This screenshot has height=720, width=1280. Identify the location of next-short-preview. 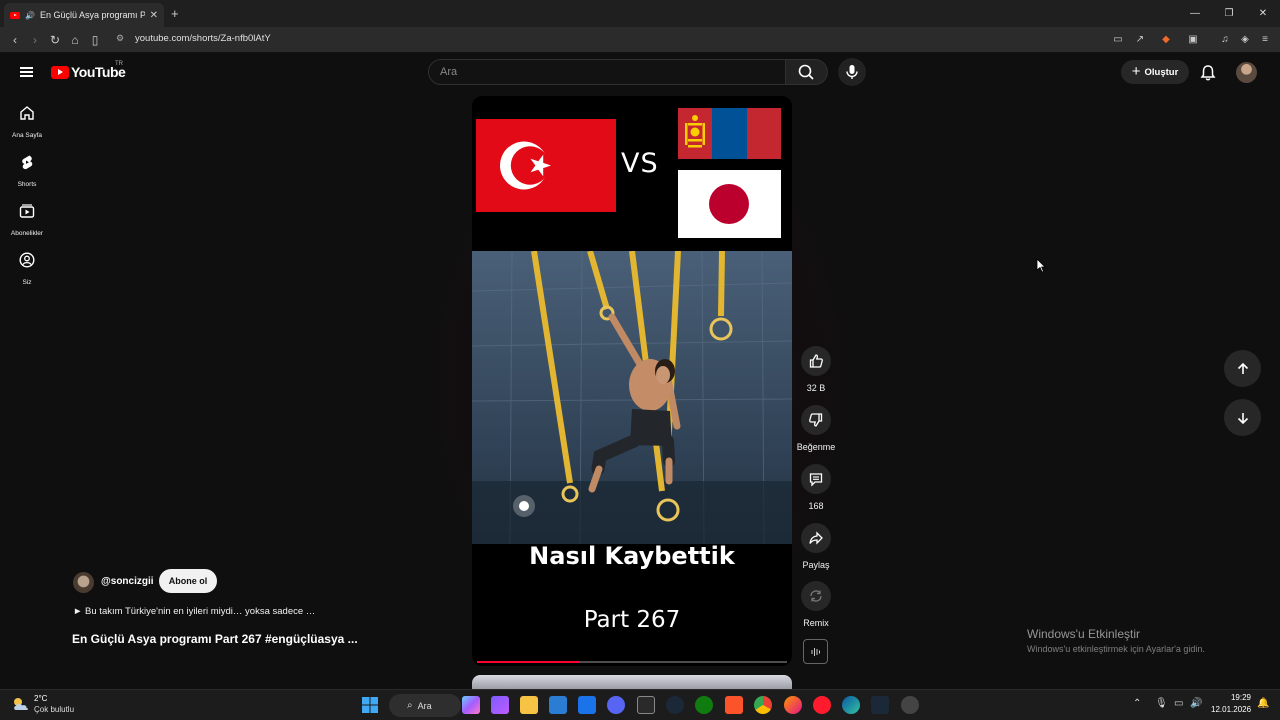
(632, 682).